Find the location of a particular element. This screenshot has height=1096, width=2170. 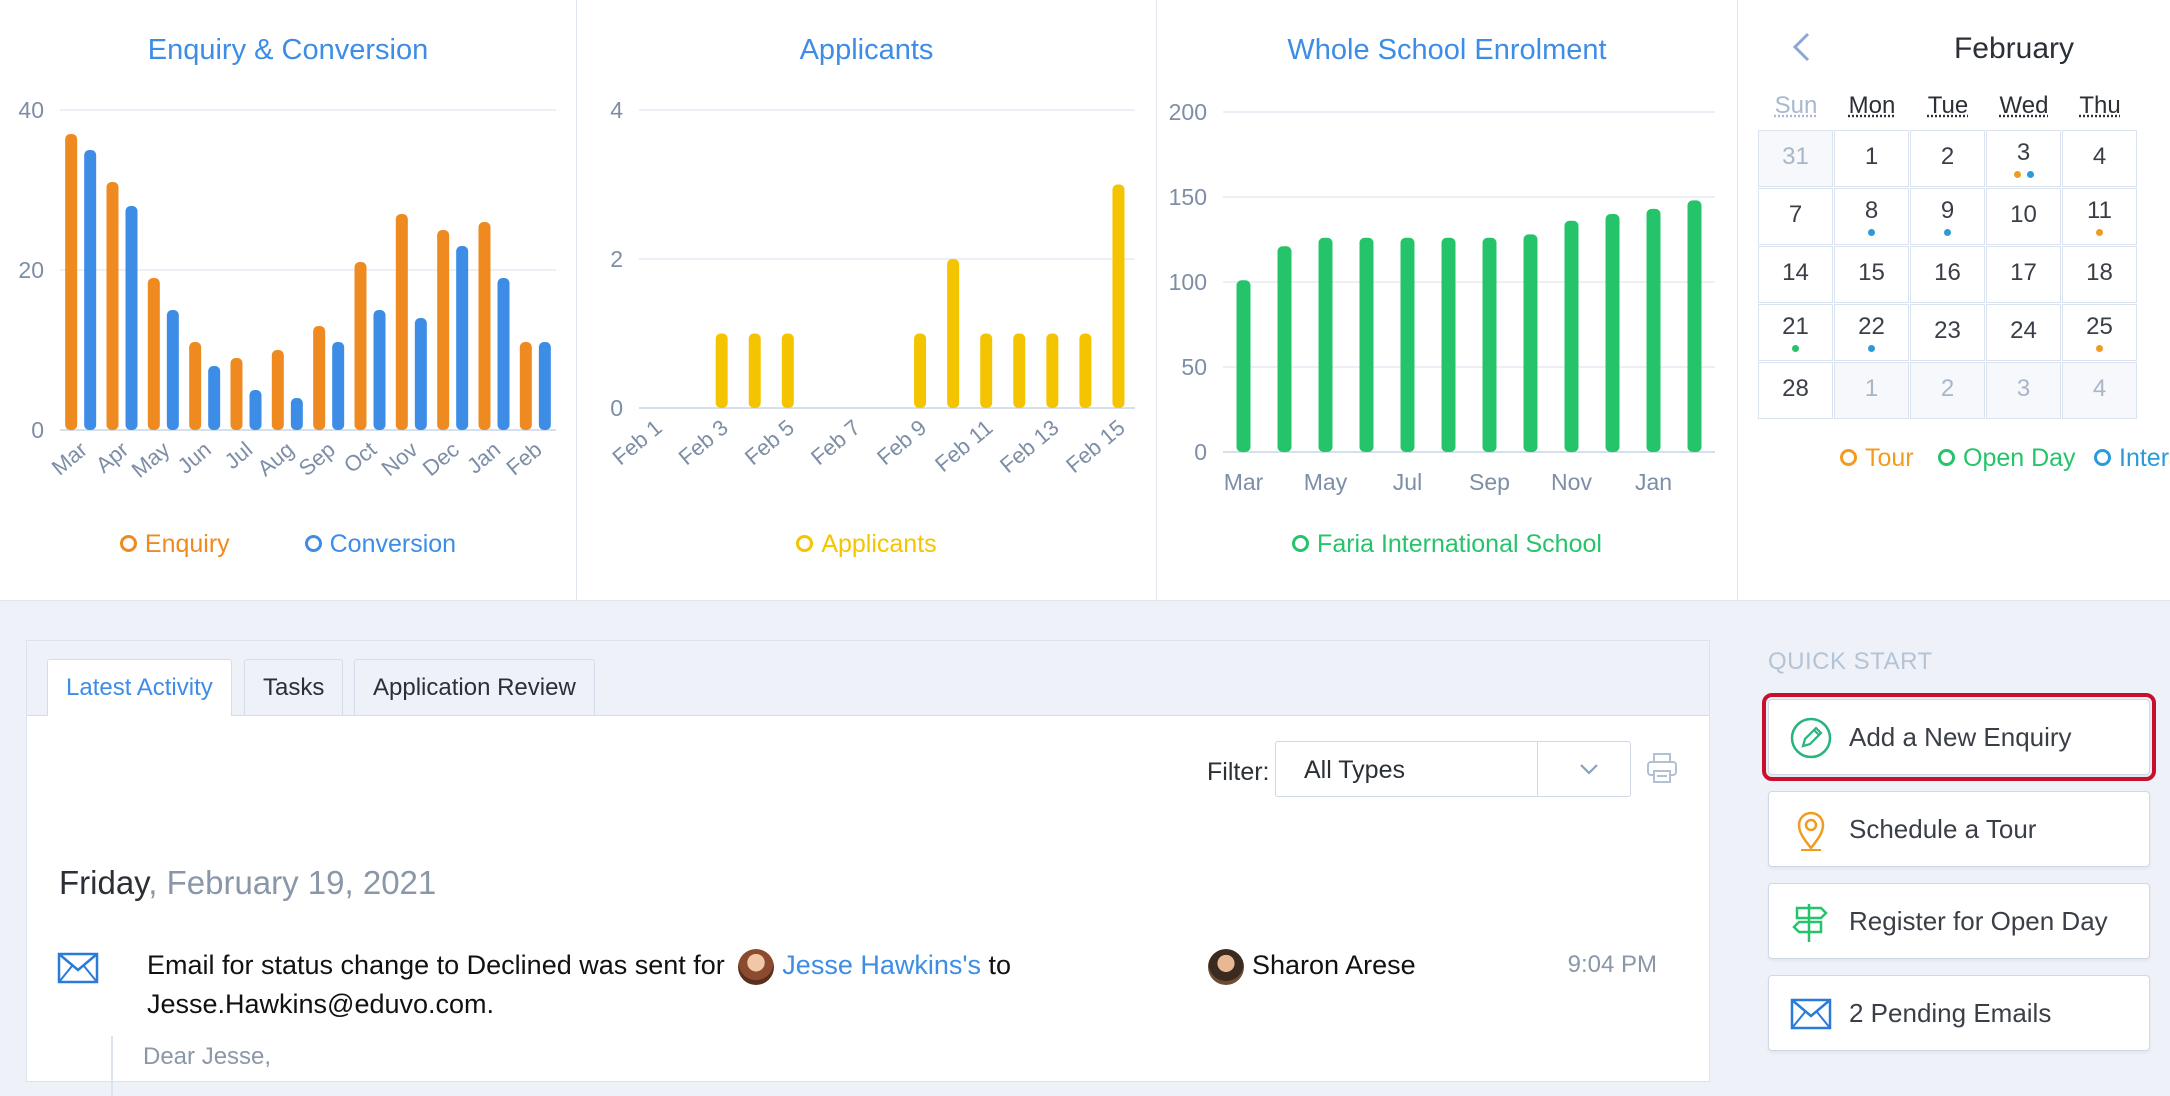

calendar-day-number: 31 is located at coordinates (1795, 156).